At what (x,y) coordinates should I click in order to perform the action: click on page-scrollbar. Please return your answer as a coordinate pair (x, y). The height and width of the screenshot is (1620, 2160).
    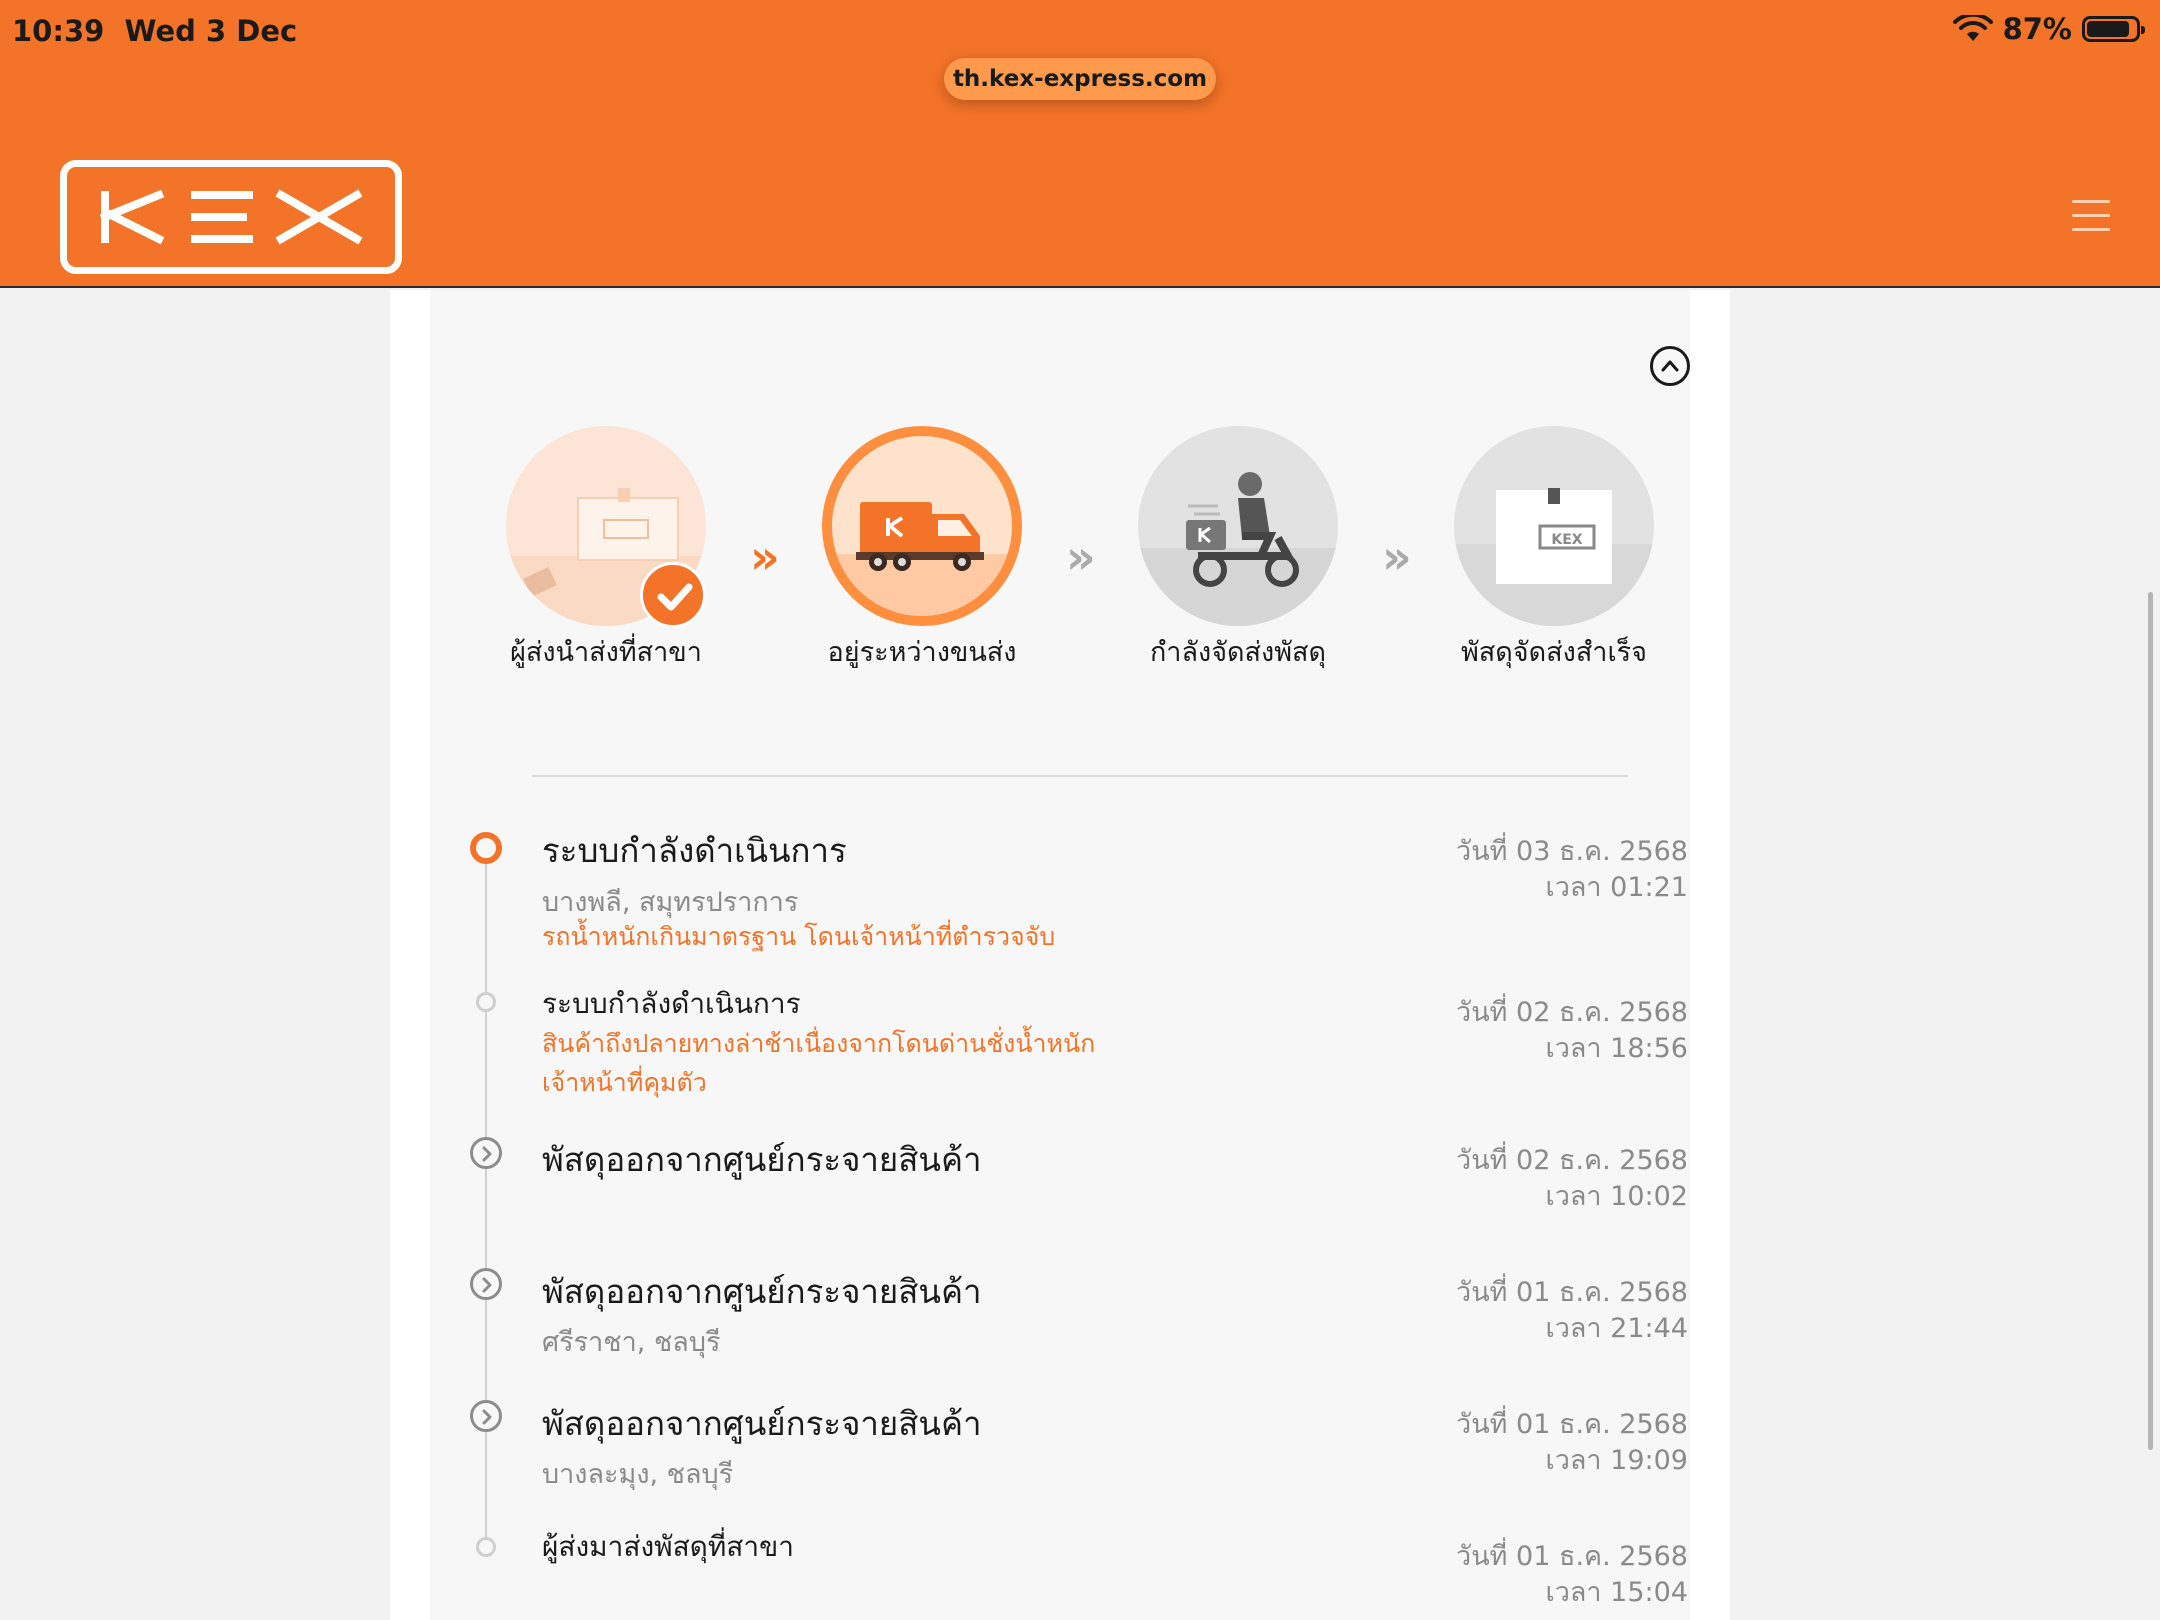
    Looking at the image, I should click on (2150, 1021).